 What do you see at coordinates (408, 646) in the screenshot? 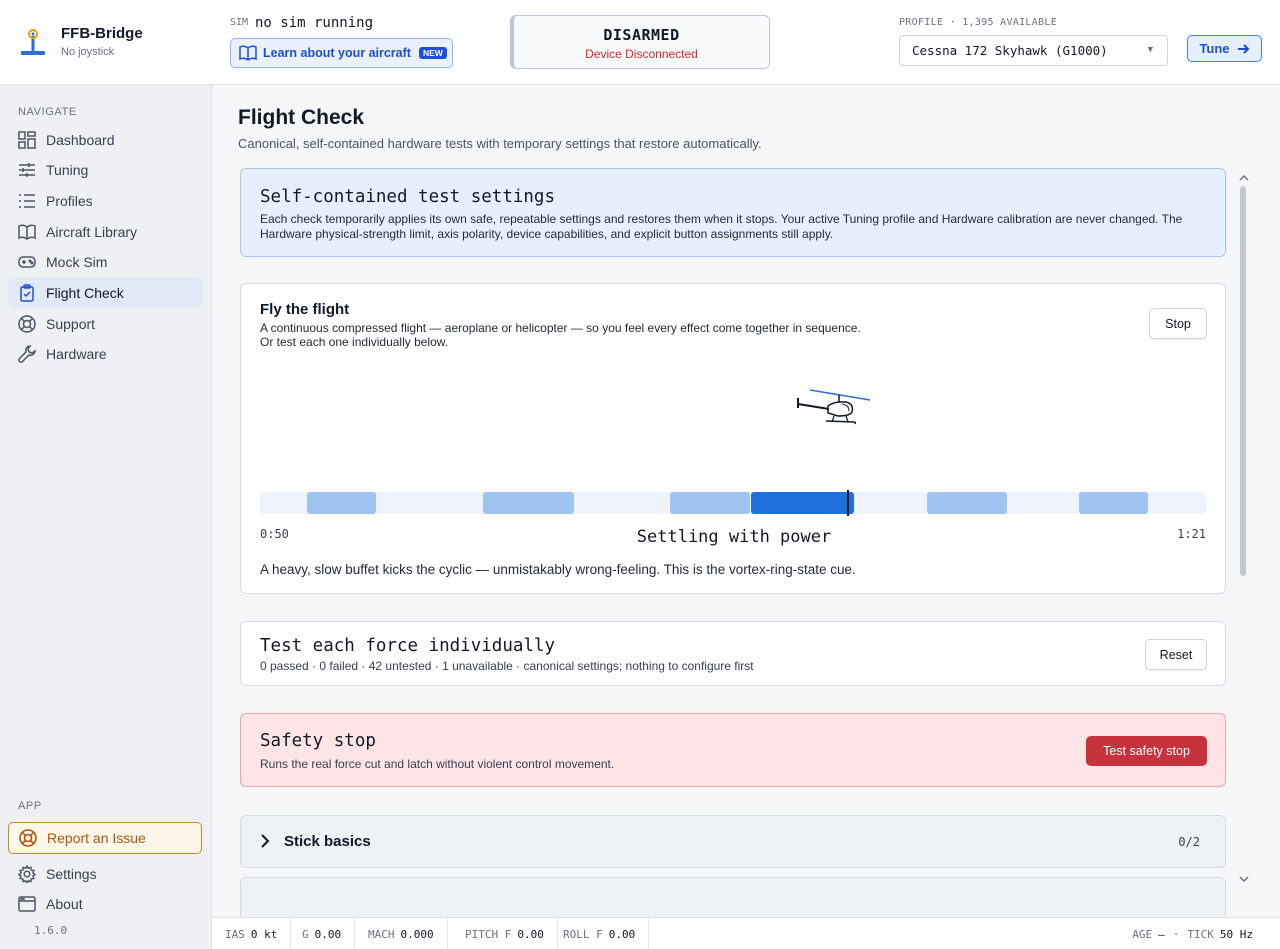
I see `test-individually-title: Test each force individually` at bounding box center [408, 646].